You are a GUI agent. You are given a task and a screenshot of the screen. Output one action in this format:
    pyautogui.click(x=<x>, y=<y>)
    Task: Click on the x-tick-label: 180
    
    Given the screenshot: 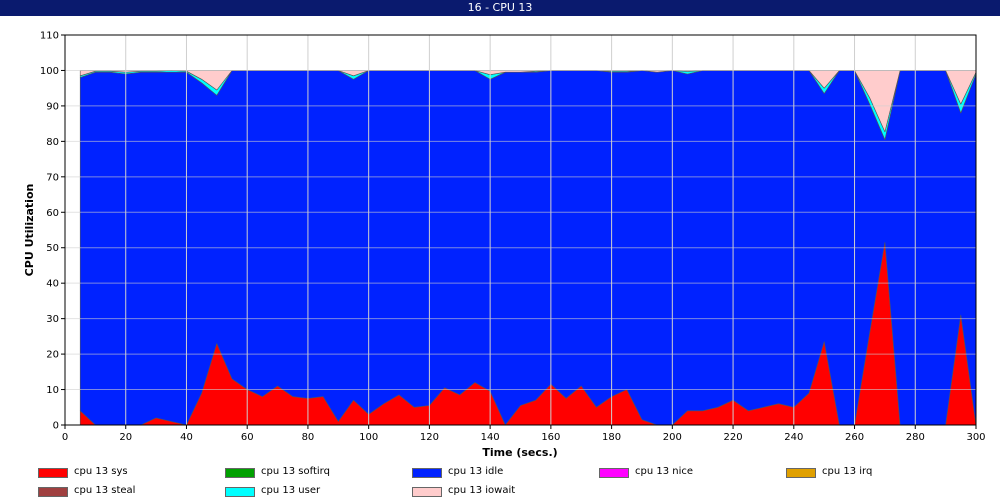 What is the action you would take?
    pyautogui.click(x=611, y=437)
    